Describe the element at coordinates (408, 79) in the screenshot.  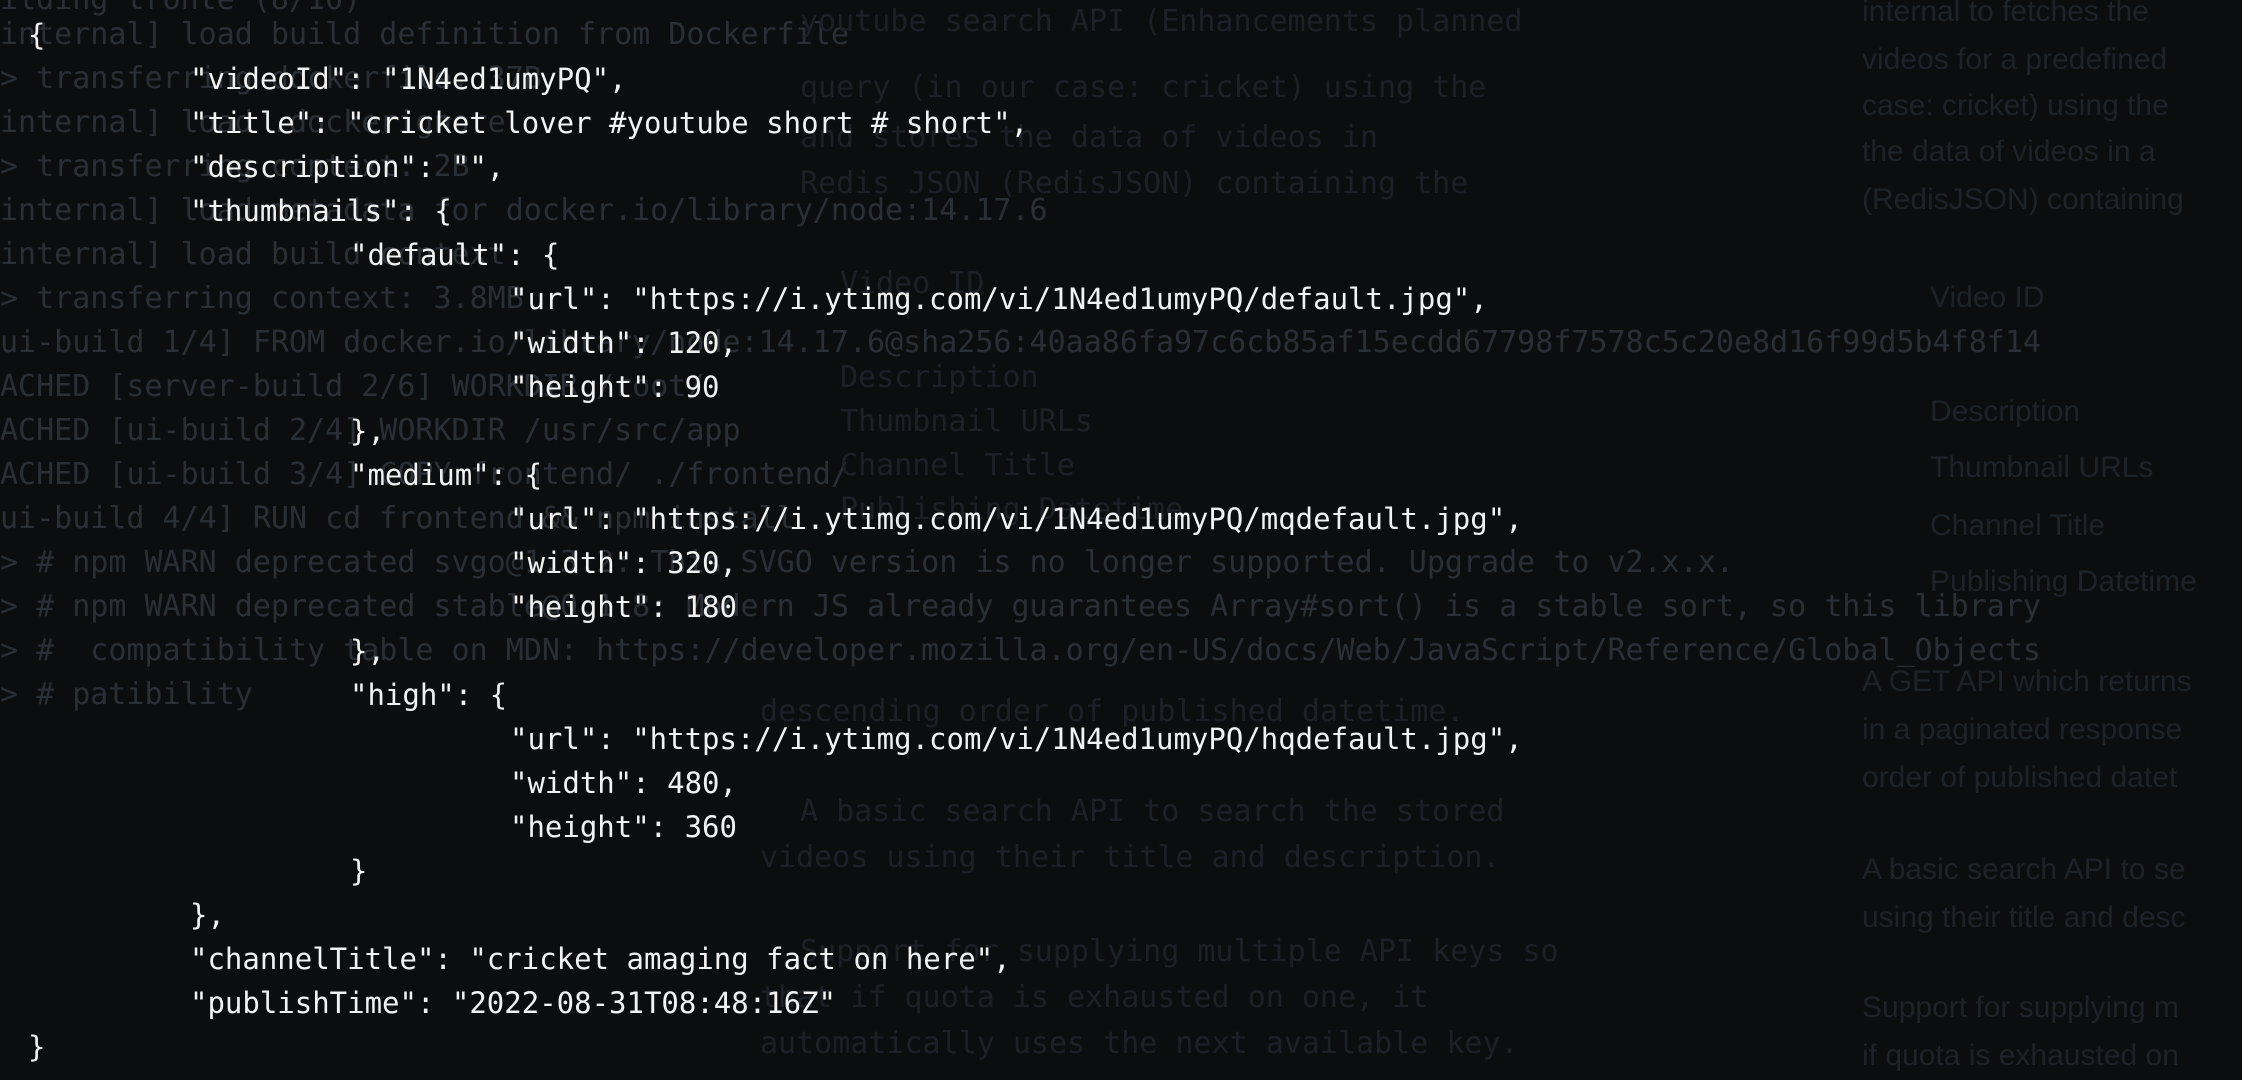
I see `json-videoid: "videoId": "1N4ed1umyPQ",` at that location.